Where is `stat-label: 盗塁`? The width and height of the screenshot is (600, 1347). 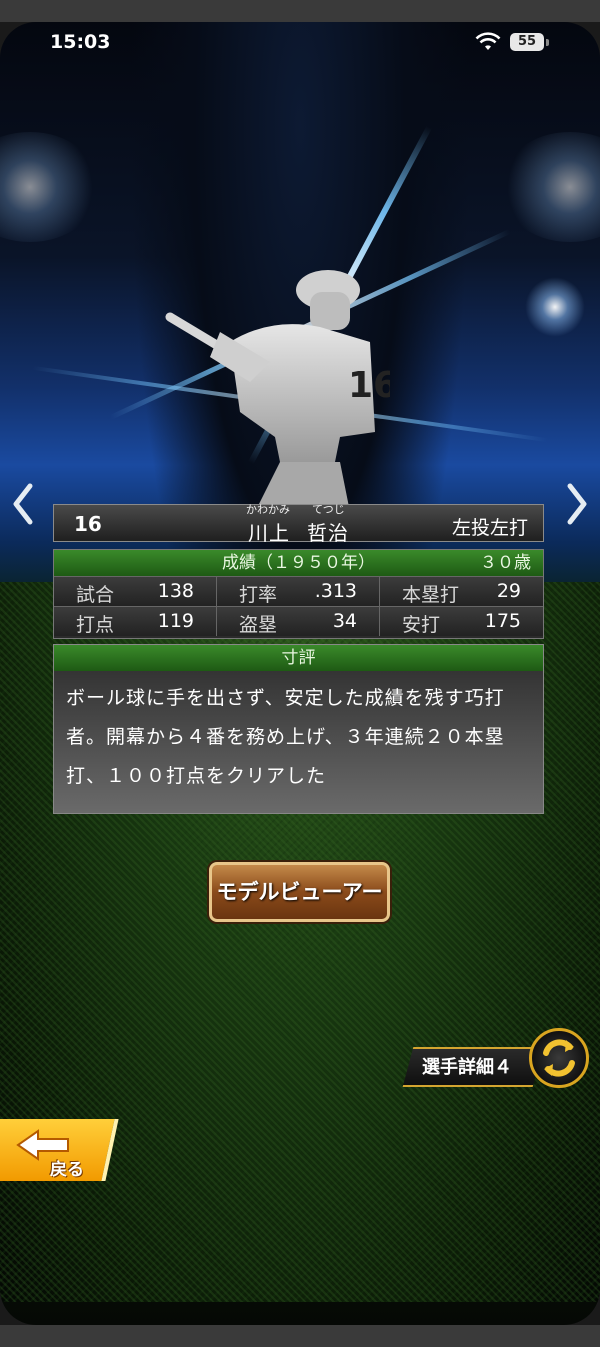 stat-label: 盗塁 is located at coordinates (258, 625).